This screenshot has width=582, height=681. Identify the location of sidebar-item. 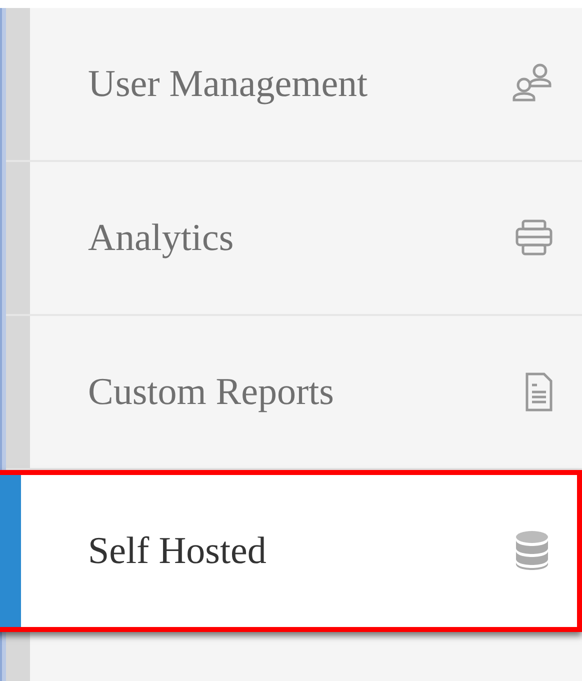
(294, 656).